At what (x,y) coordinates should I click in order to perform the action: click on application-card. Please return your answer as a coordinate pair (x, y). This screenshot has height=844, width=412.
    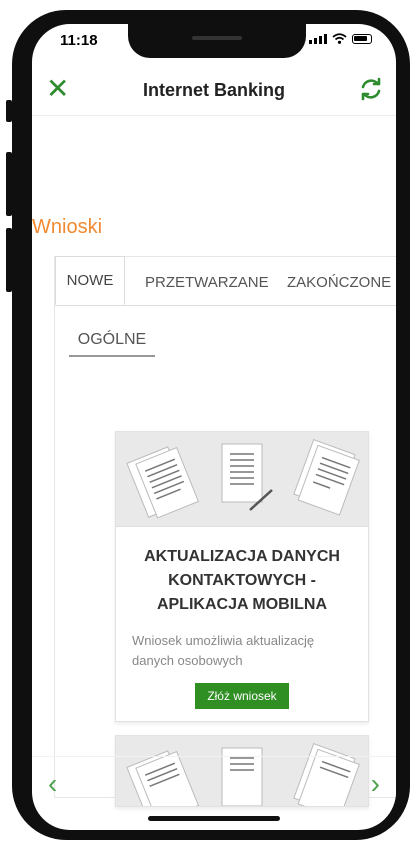
    Looking at the image, I should click on (242, 771).